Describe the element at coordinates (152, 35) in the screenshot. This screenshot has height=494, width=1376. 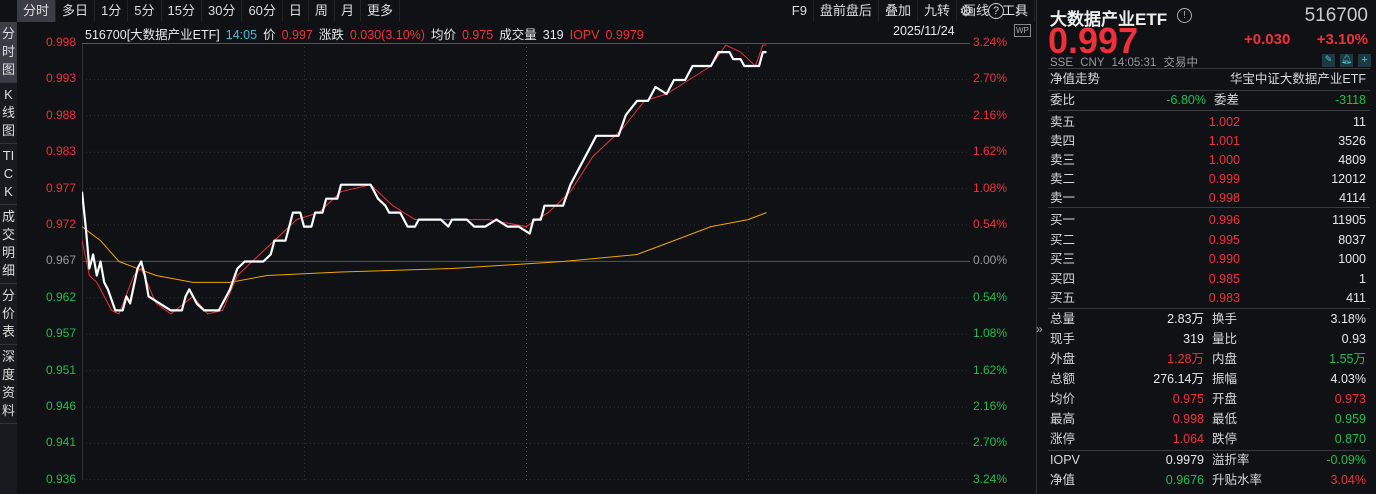
I see `info-code: 516700[大数据产业ETF]` at that location.